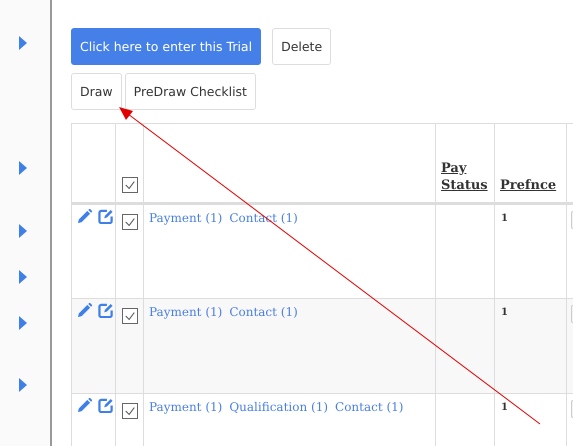 The image size is (573, 446). I want to click on record-link: Qualification (1), so click(278, 407).